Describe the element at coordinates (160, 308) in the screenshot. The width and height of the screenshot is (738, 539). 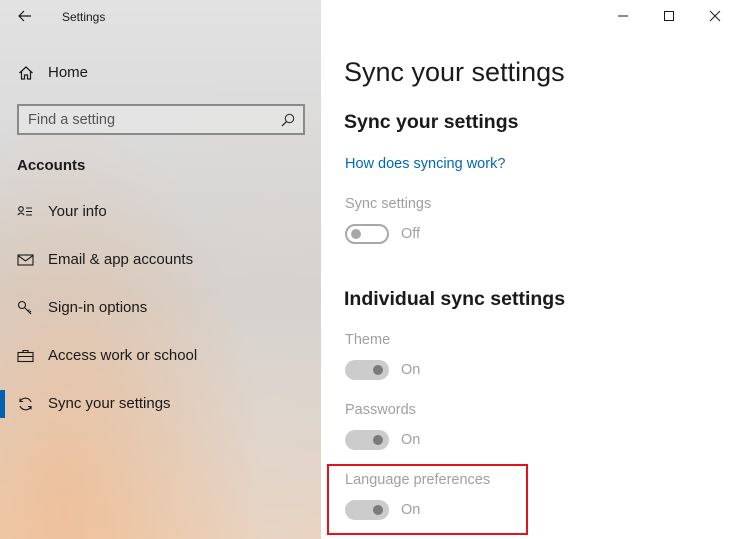
I see `sidebar-item-sign-in-options: Sign-in options` at that location.